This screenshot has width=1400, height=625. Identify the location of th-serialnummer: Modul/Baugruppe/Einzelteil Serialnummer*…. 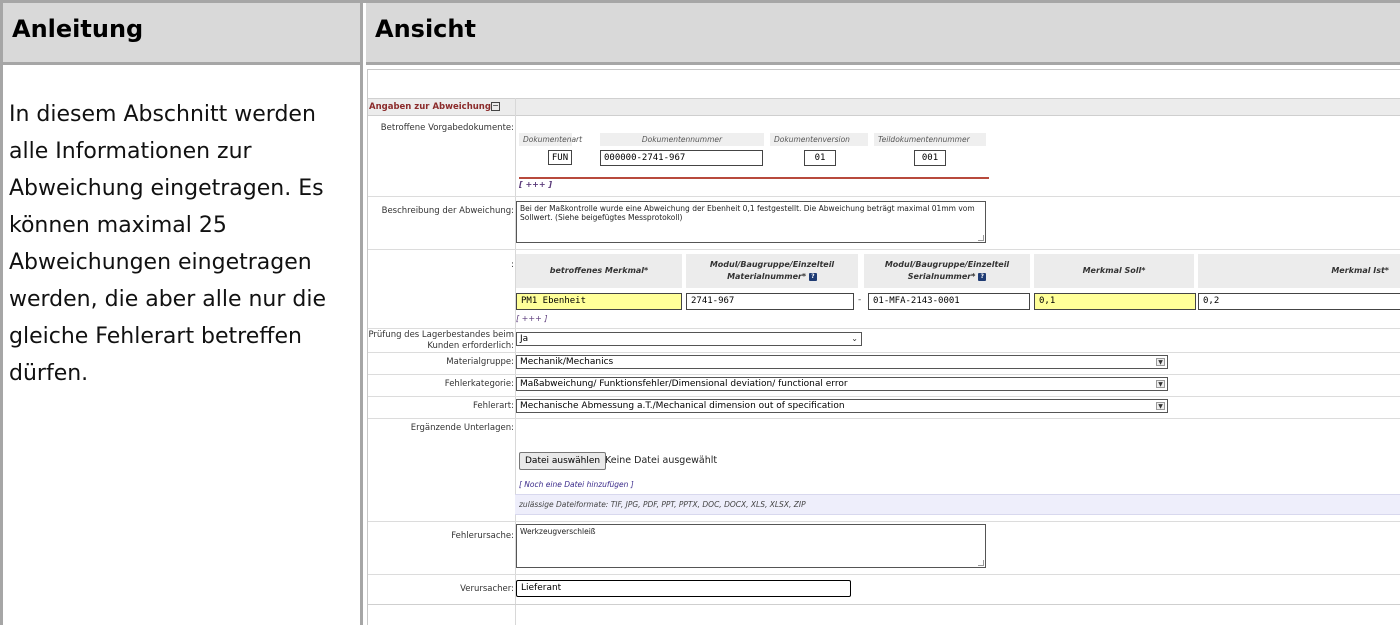
(947, 271).